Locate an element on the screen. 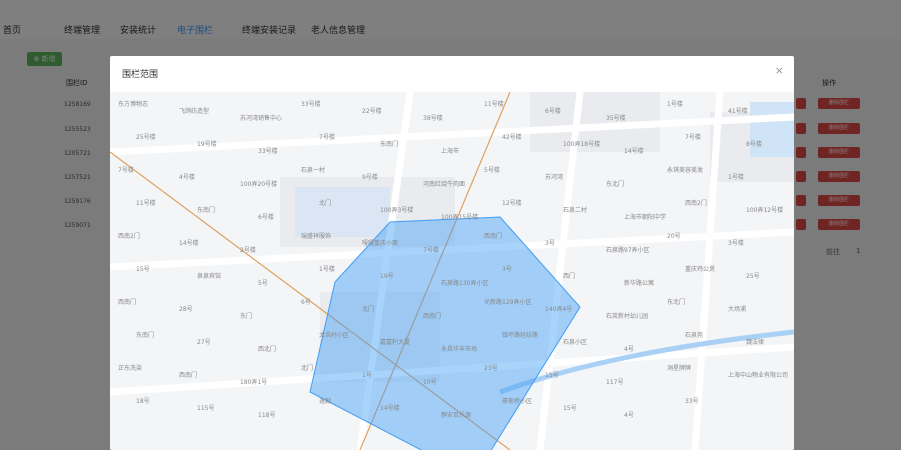 This screenshot has height=462, width=901. map-label: 豪家桥小区 is located at coordinates (517, 401).